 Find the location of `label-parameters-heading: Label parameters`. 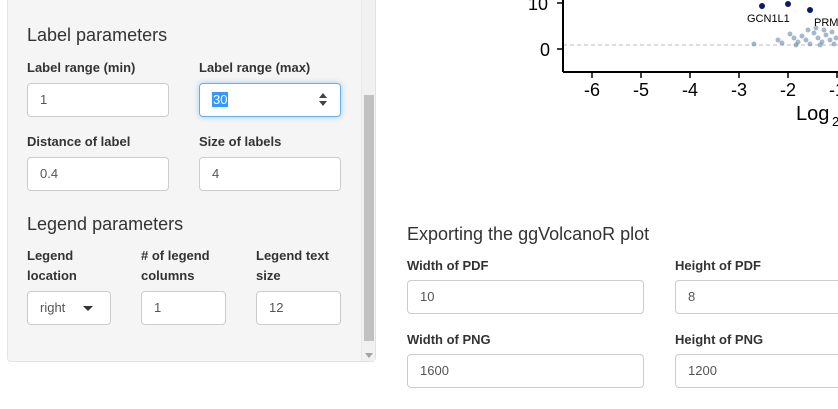

label-parameters-heading: Label parameters is located at coordinates (97, 35).